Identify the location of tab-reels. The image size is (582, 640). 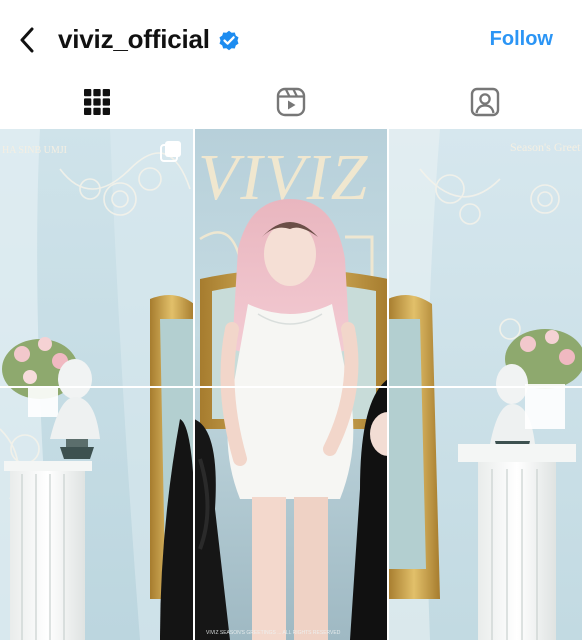
(291, 102).